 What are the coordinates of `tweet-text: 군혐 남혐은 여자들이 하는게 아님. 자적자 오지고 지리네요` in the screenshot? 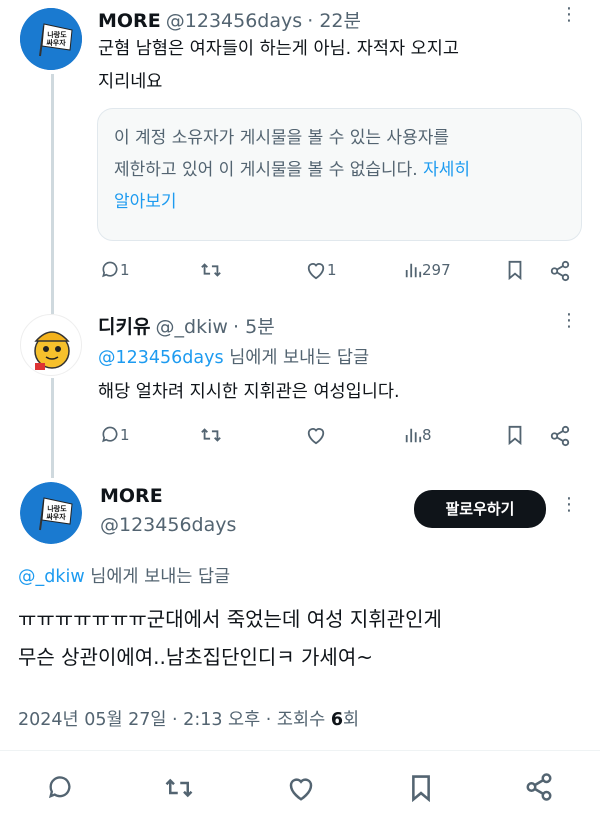 It's located at (278, 65).